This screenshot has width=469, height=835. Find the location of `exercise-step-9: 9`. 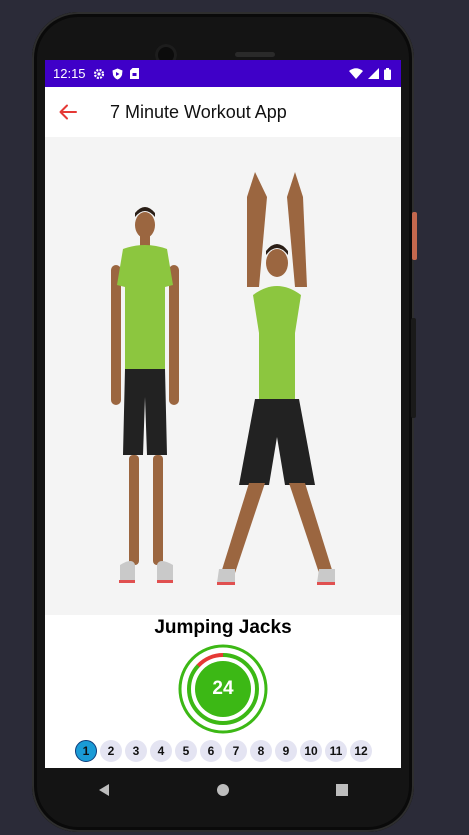

exercise-step-9: 9 is located at coordinates (286, 751).